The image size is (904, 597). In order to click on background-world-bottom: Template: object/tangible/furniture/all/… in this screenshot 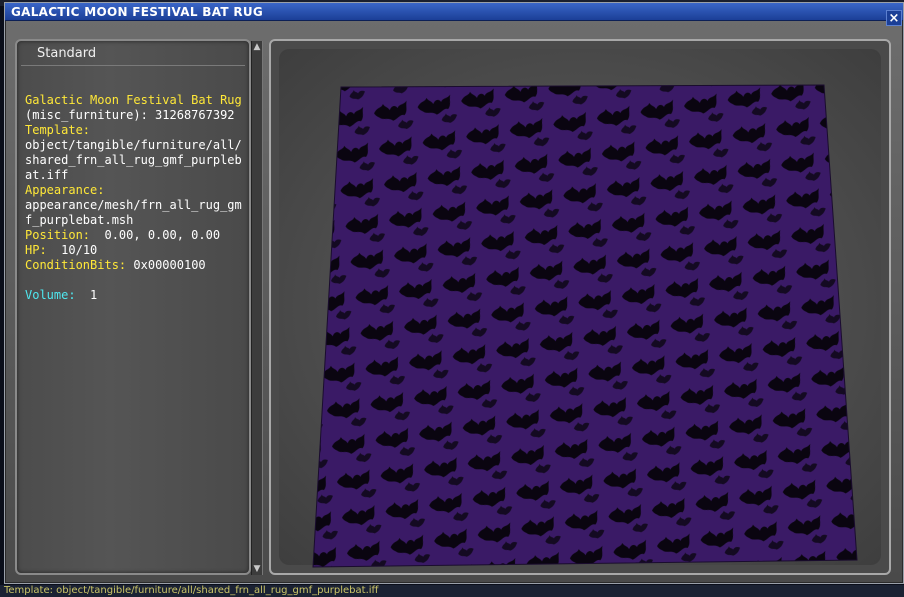, I will do `click(452, 591)`.